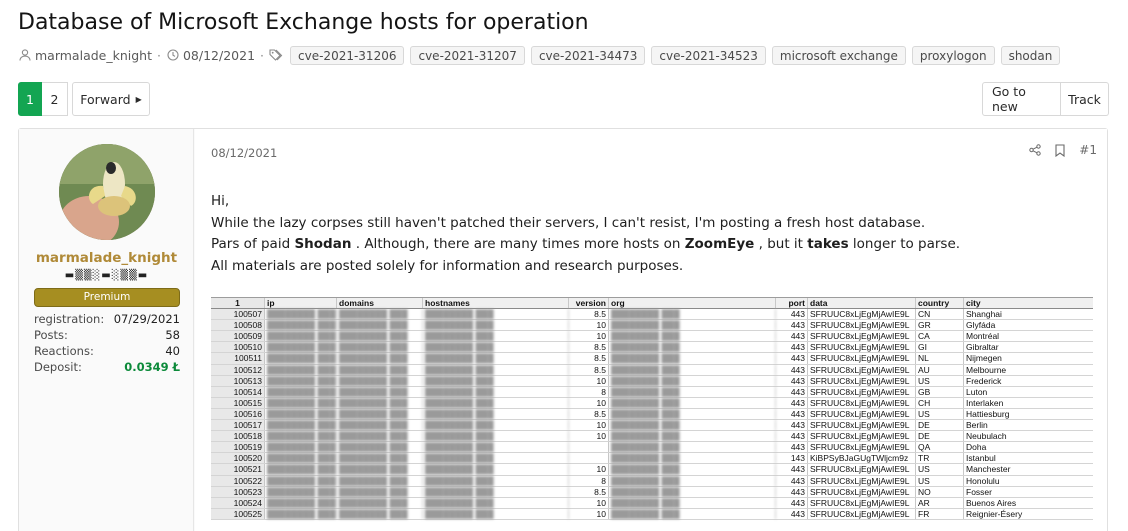  Describe the element at coordinates (904, 244) in the screenshot. I see `text-span: longer to parse.` at that location.